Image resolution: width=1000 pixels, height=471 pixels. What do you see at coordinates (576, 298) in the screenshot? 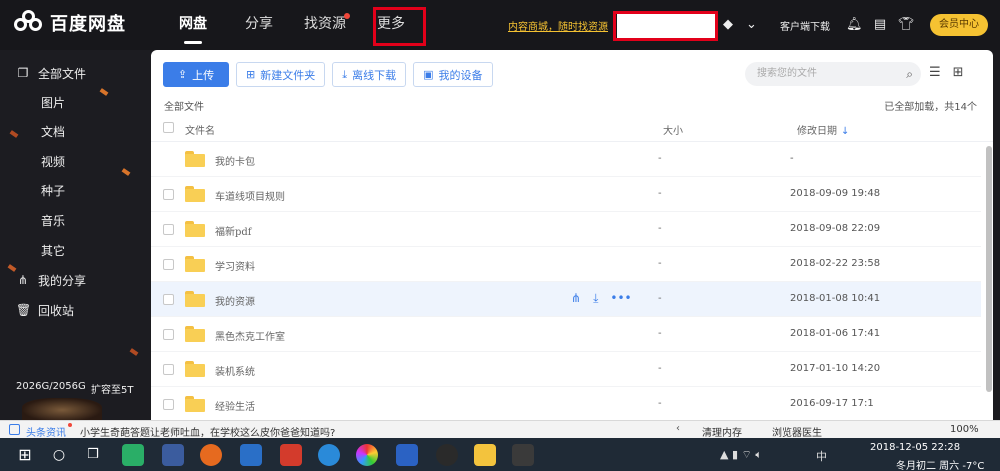
I see `share-icon: ⋔` at bounding box center [576, 298].